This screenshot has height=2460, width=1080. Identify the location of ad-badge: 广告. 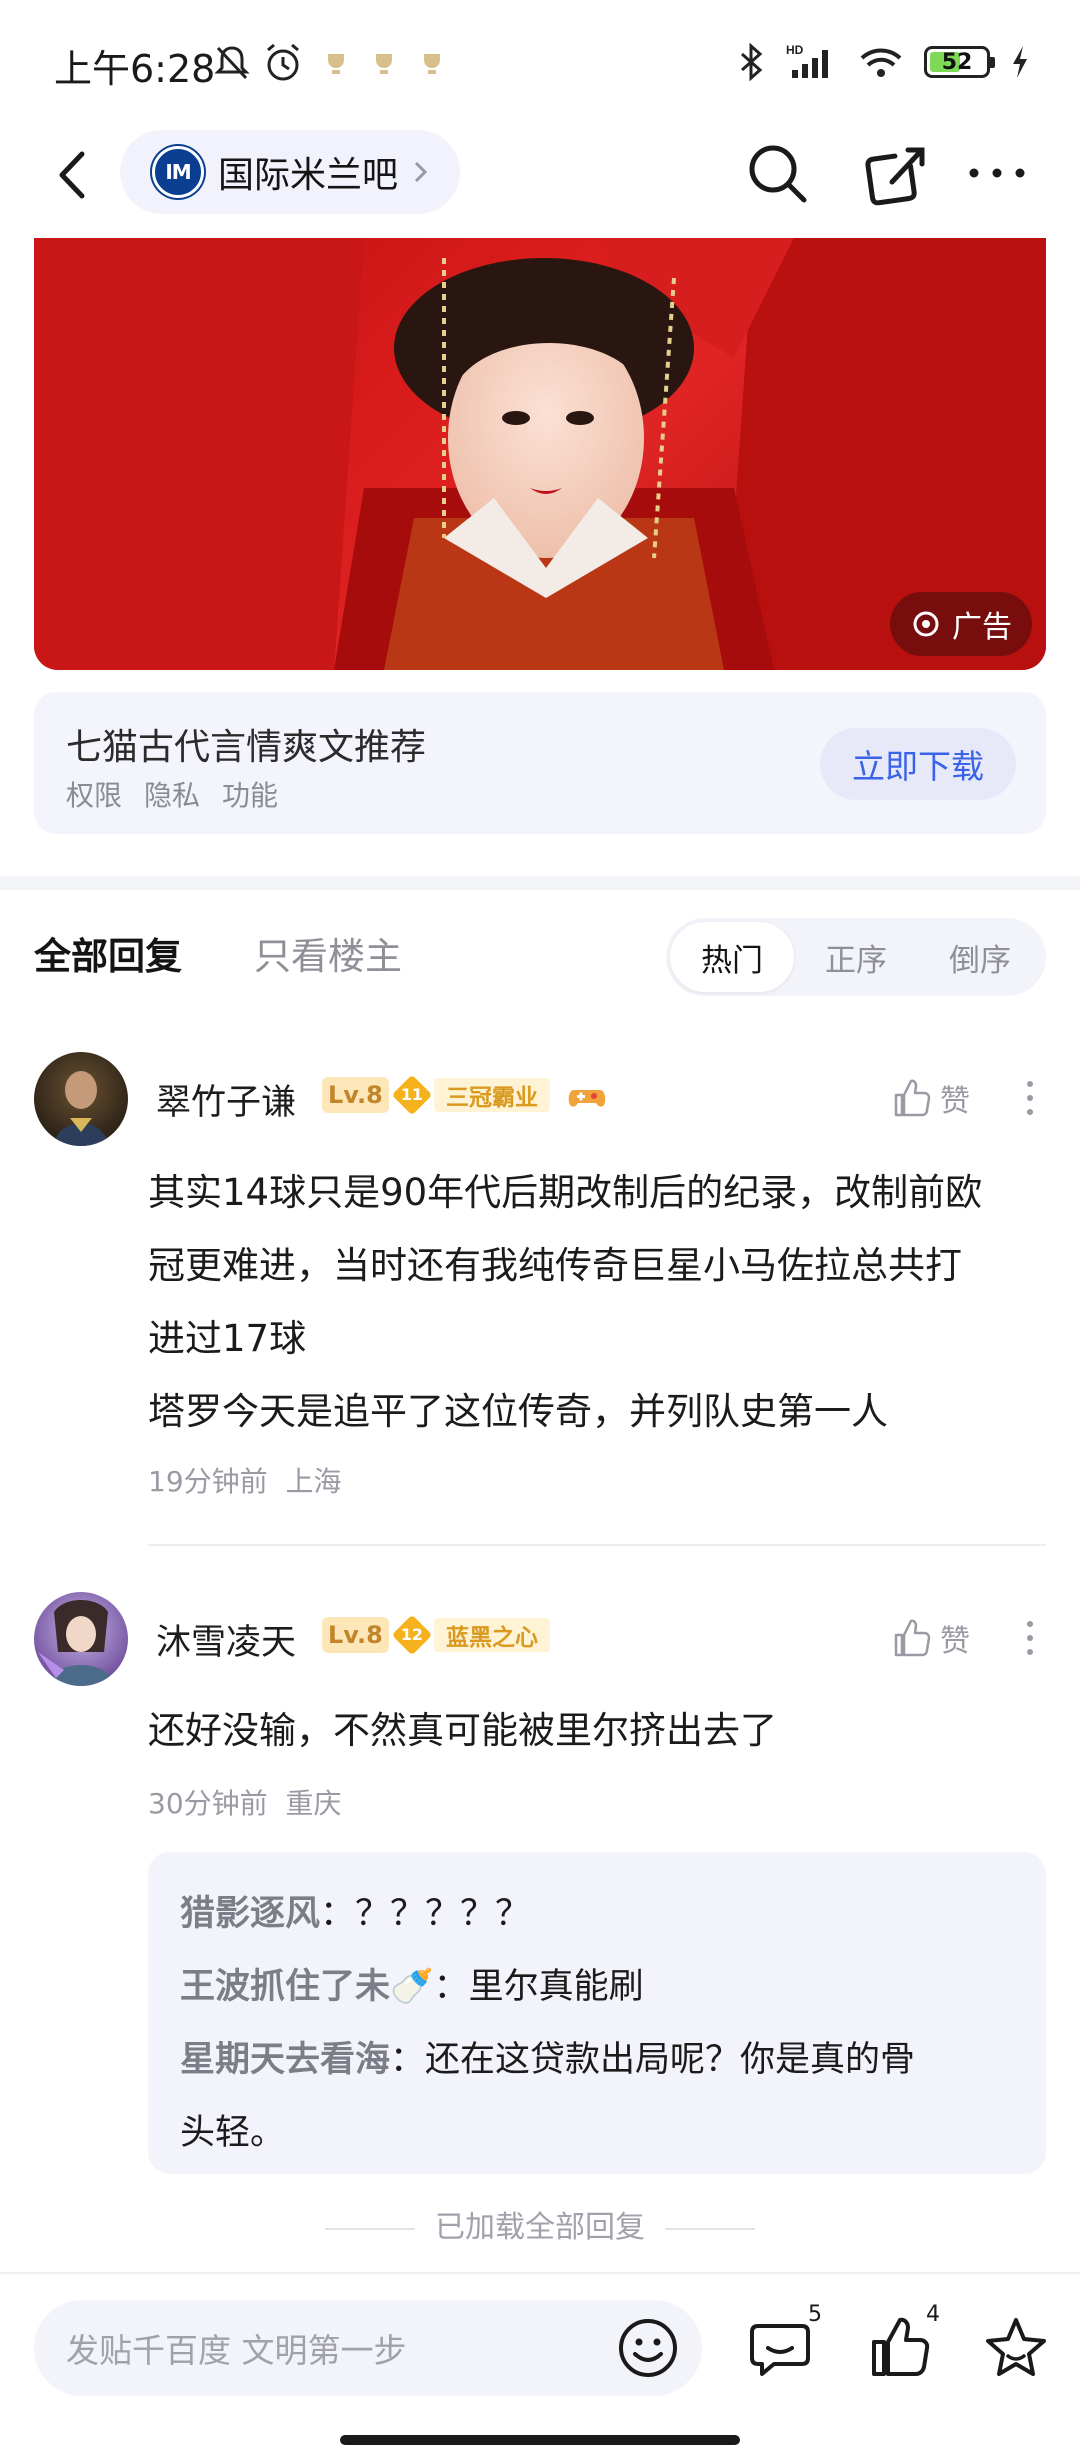
(961, 624).